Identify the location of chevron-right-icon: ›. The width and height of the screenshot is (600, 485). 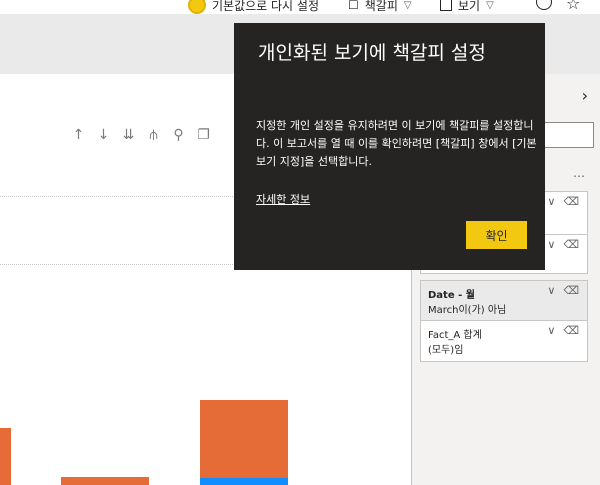
(585, 95).